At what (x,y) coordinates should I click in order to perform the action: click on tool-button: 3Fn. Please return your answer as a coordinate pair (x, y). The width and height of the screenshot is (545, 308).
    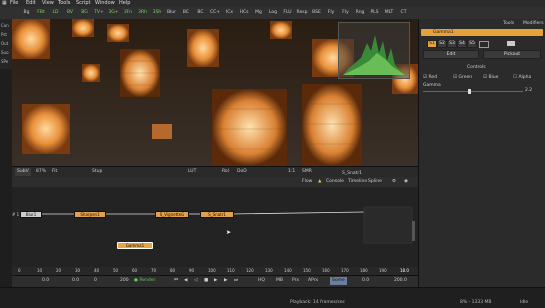
    Looking at the image, I should click on (128, 13).